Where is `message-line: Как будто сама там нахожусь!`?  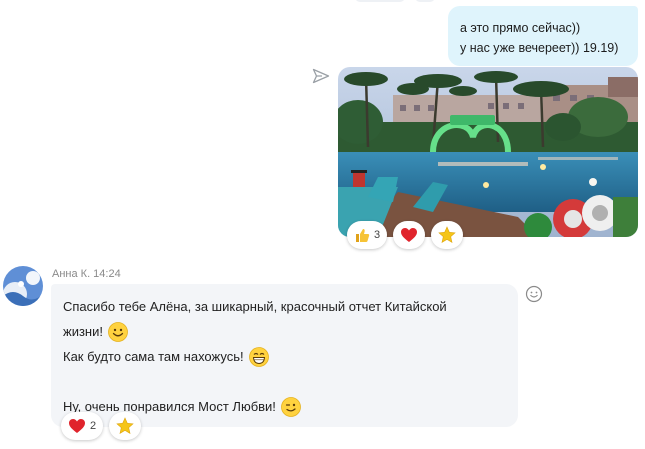
message-line: Как будто сама там нахожусь! is located at coordinates (284, 356).